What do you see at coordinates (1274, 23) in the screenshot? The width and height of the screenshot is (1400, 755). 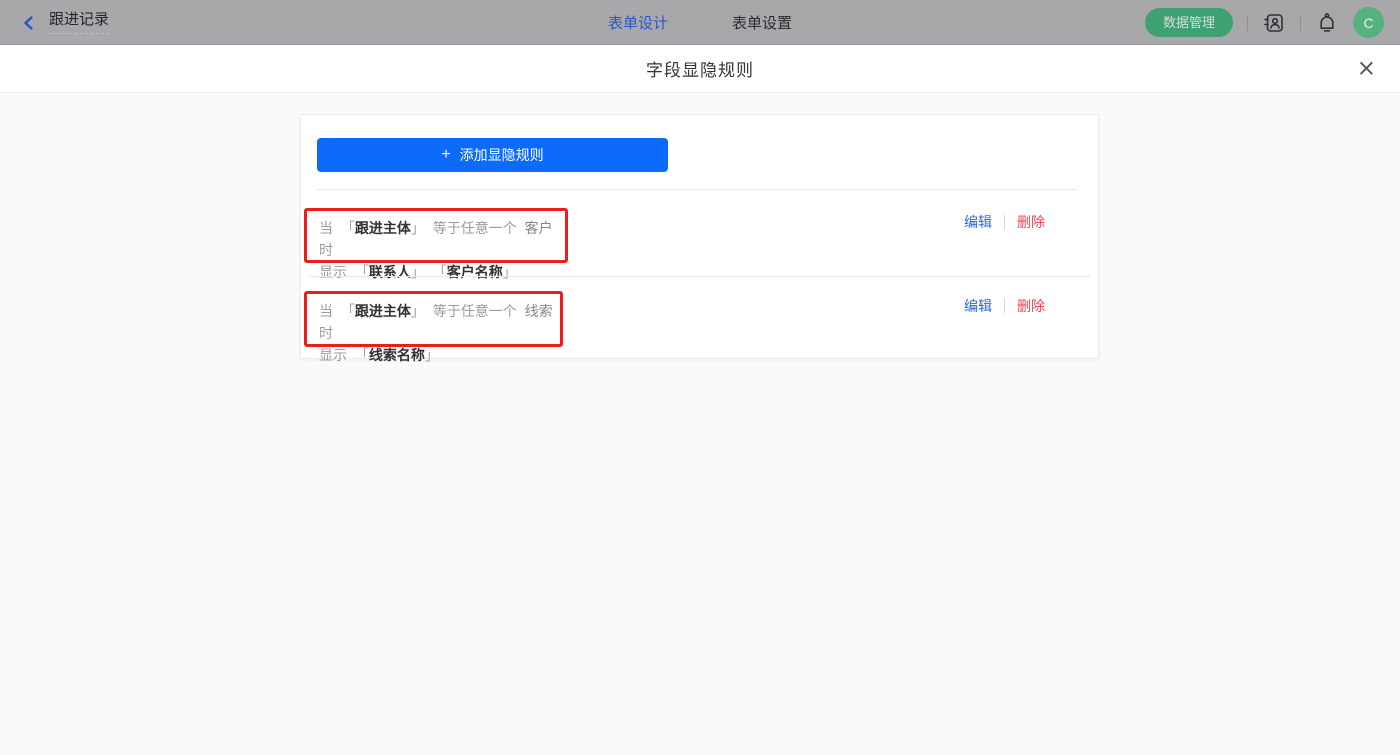 I see `contacts-icon` at bounding box center [1274, 23].